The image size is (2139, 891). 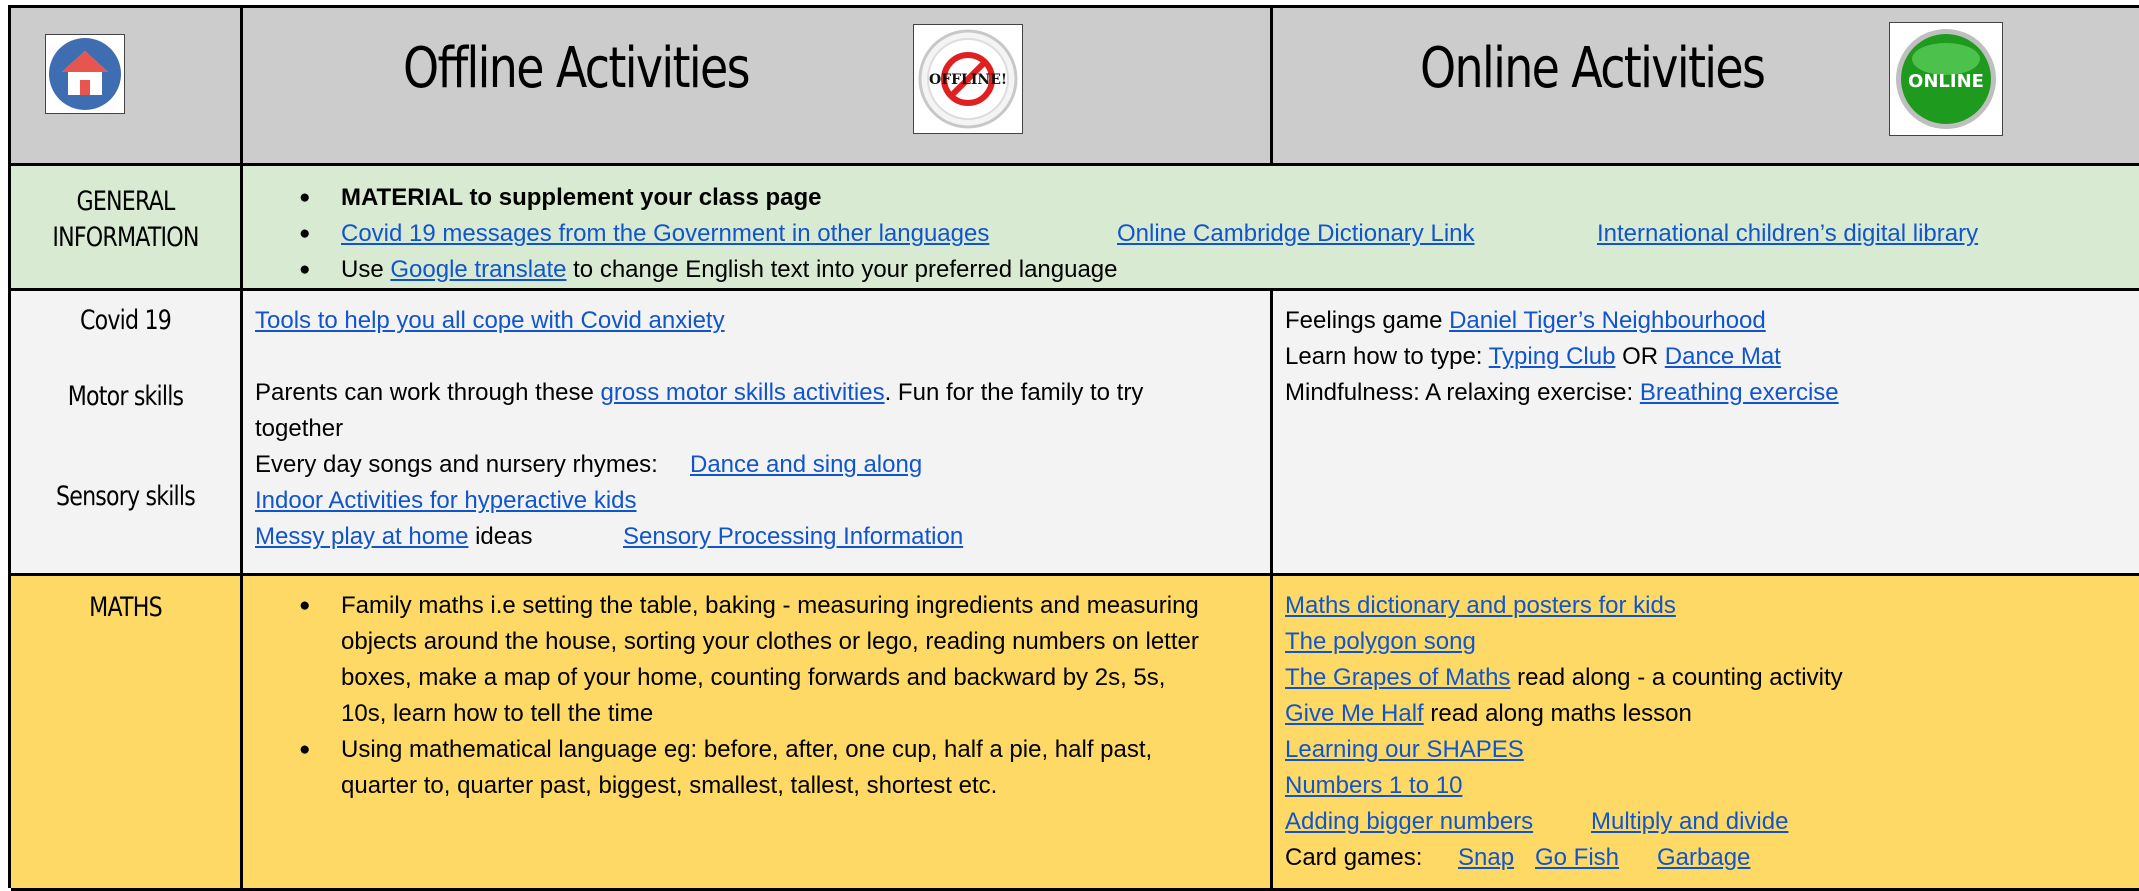 I want to click on google-translate-link: Google translate, so click(x=478, y=269).